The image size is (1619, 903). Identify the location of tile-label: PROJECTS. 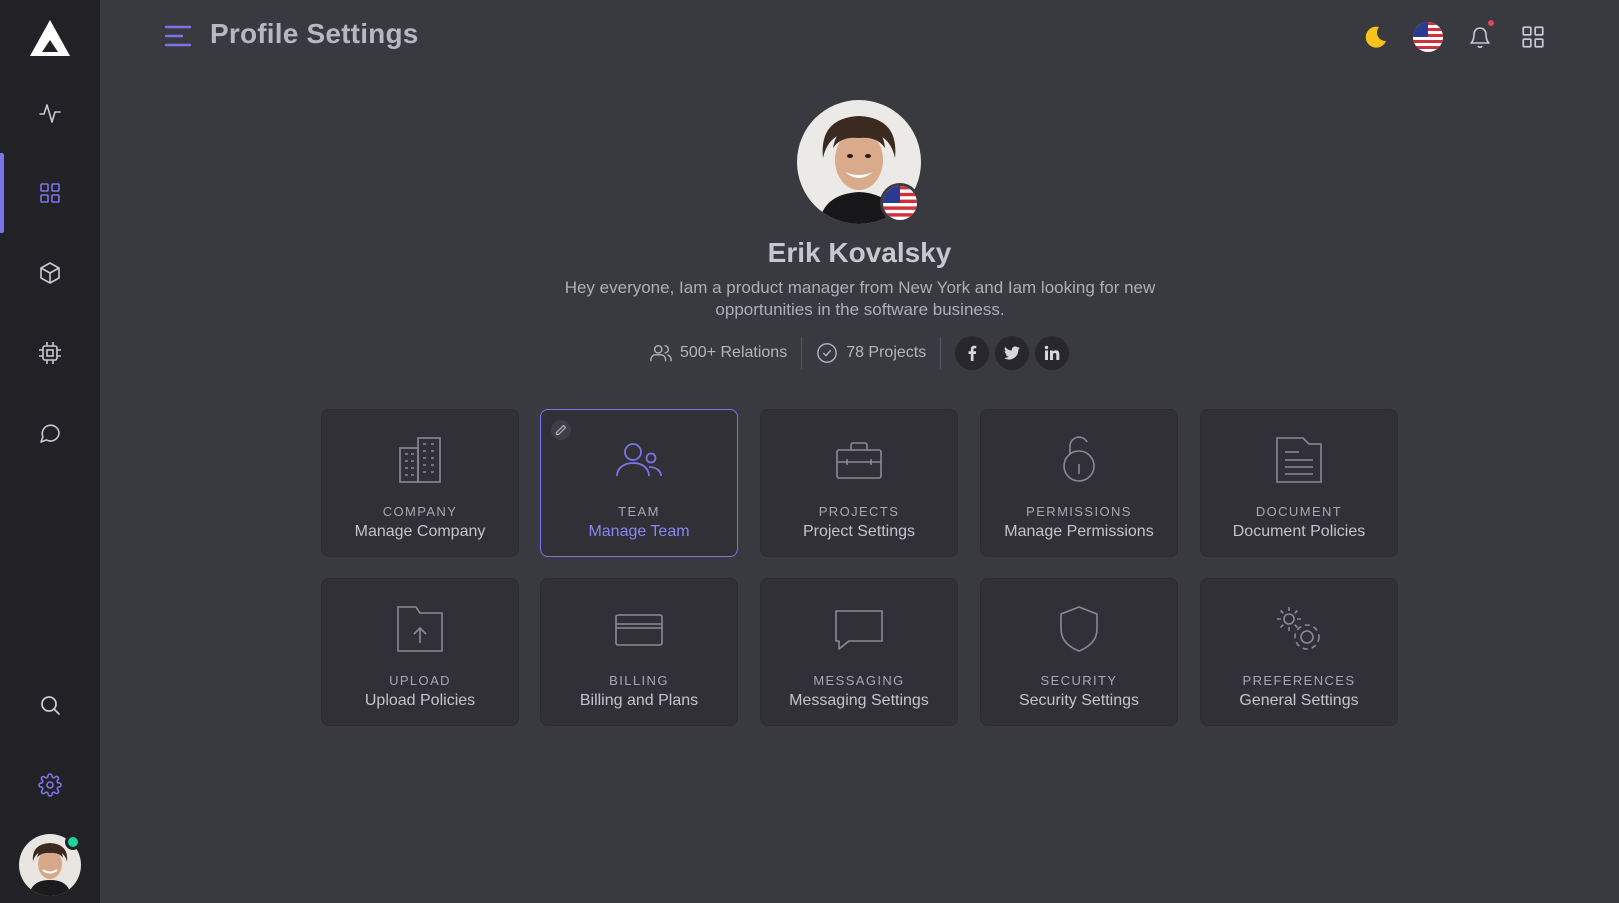
(859, 511).